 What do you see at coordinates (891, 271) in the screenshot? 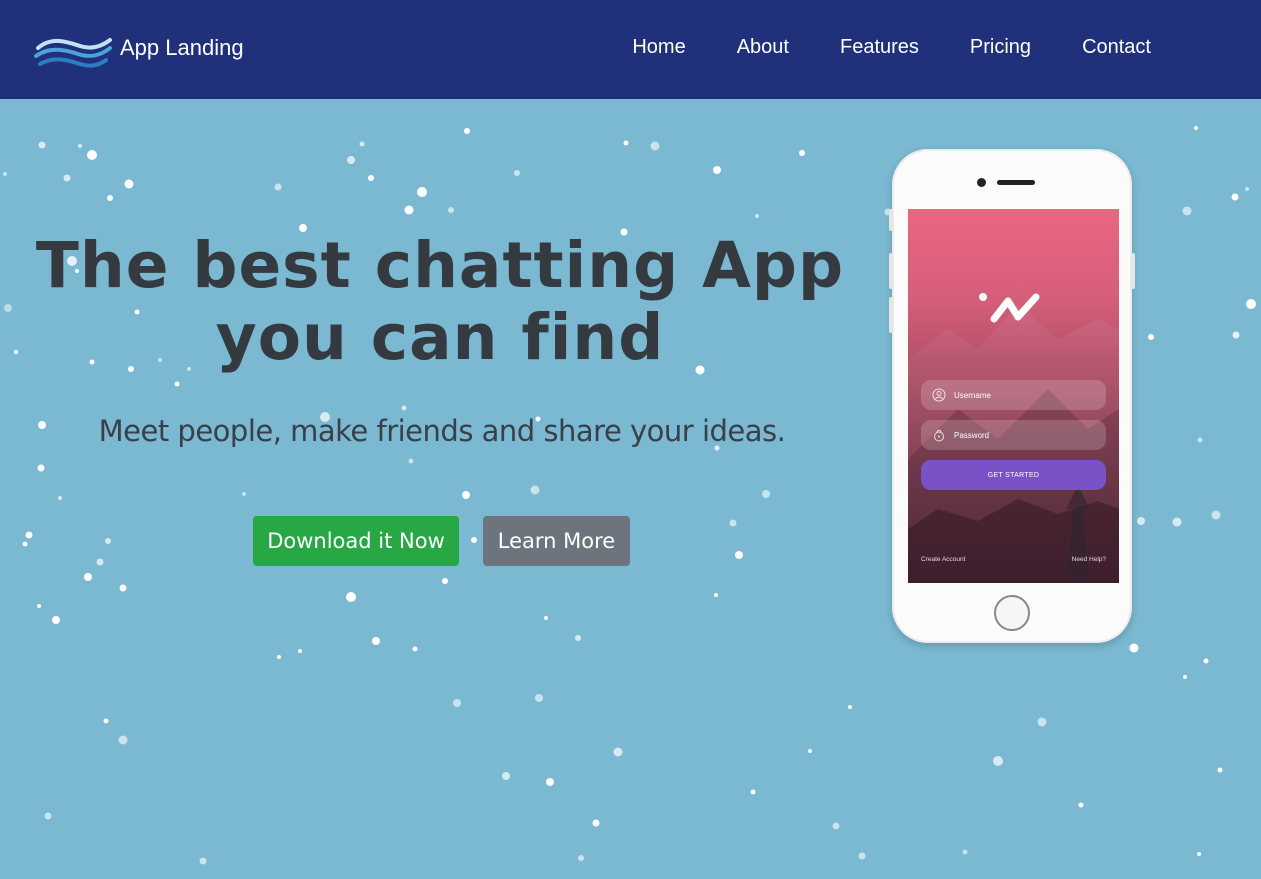
I see `phone-volume-up` at bounding box center [891, 271].